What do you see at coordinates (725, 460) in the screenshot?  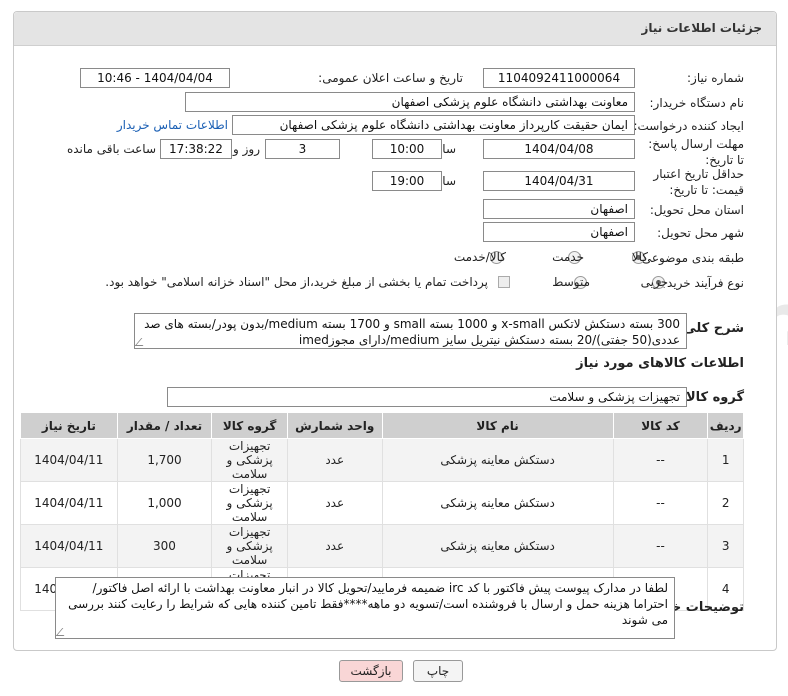 I see `cell-row: 1` at bounding box center [725, 460].